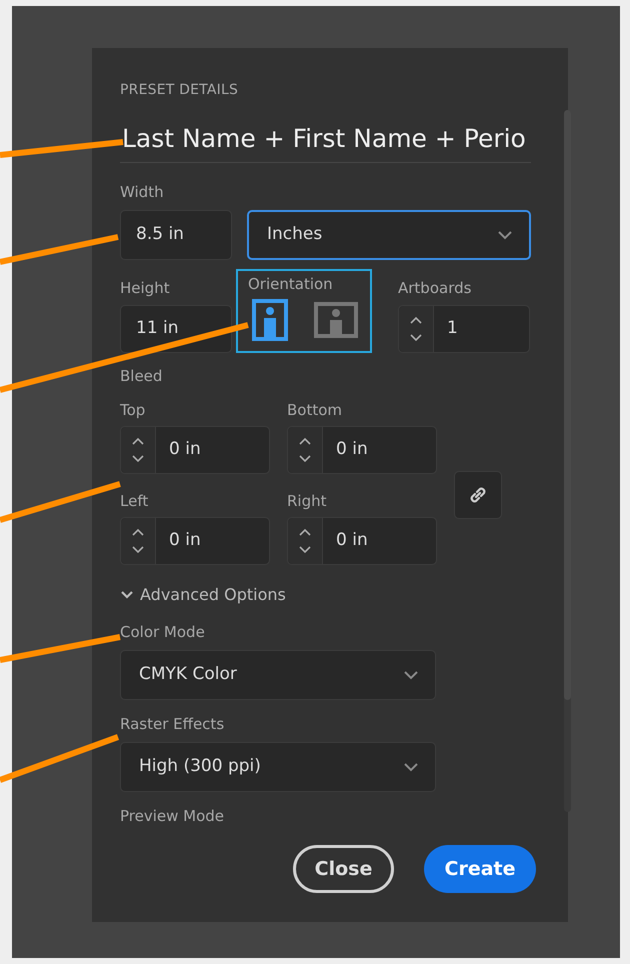  What do you see at coordinates (278, 675) in the screenshot?
I see `dropdown: CMYK Color` at bounding box center [278, 675].